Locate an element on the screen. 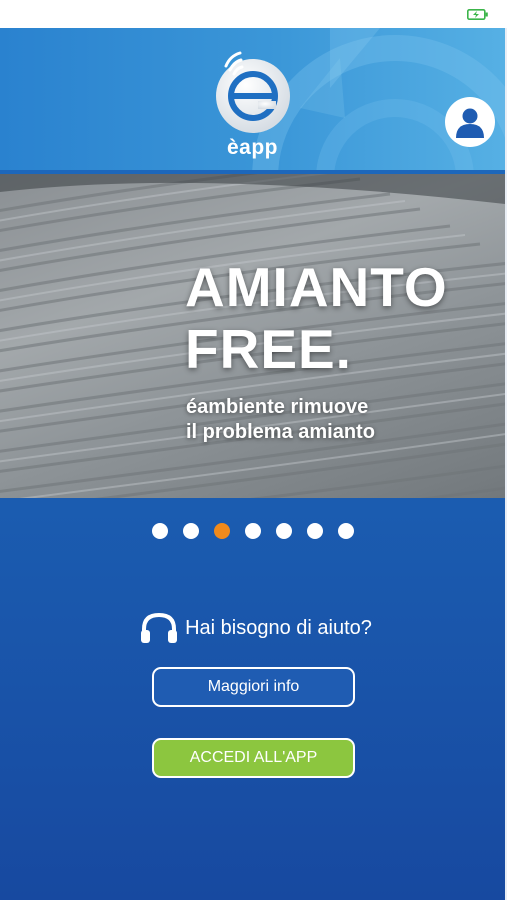 Image resolution: width=507 pixels, height=900 pixels. headphones-icon is located at coordinates (159, 627).